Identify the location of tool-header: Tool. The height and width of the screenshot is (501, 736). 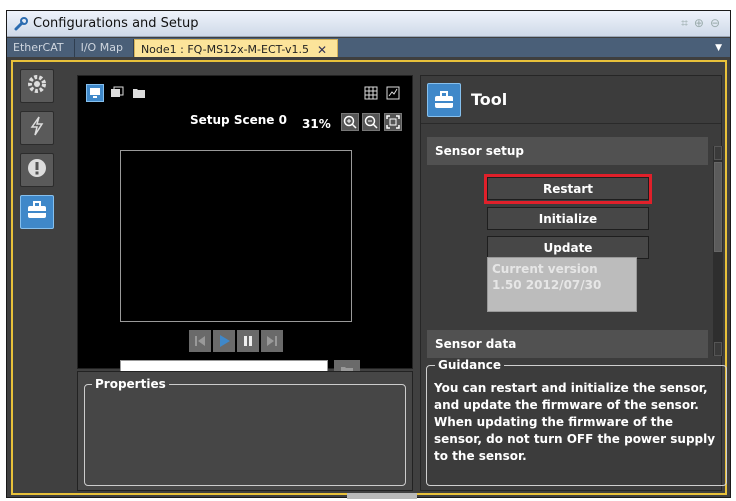
(571, 100).